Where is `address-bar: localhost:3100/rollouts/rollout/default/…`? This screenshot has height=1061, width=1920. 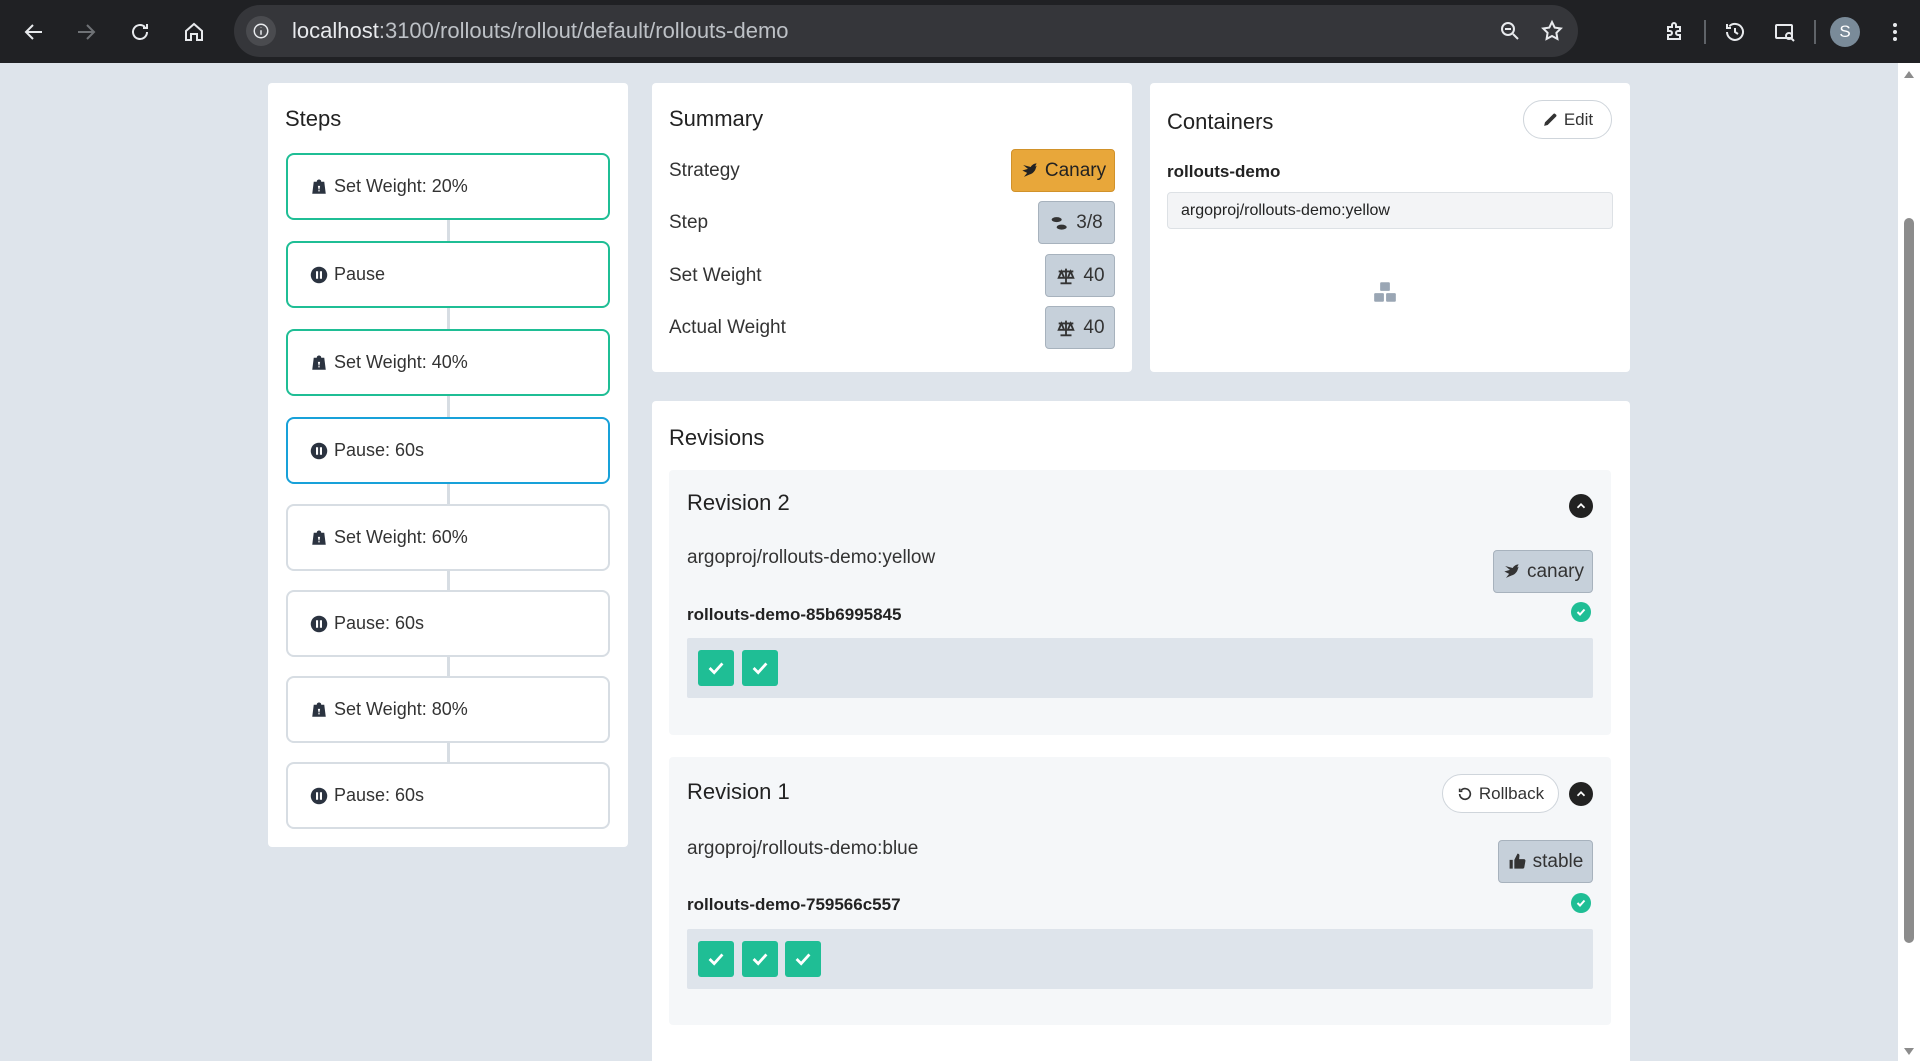
address-bar: localhost:3100/rollouts/rollout/default/… is located at coordinates (906, 31).